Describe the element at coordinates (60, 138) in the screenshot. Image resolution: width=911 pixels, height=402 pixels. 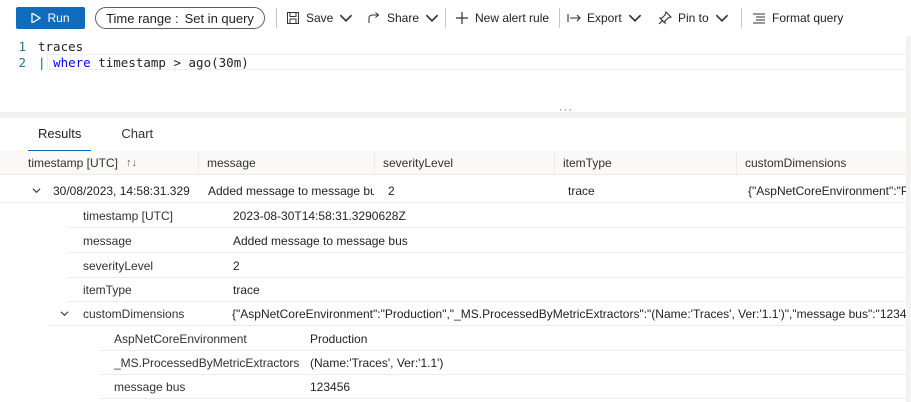
I see `tab-results: Results` at that location.